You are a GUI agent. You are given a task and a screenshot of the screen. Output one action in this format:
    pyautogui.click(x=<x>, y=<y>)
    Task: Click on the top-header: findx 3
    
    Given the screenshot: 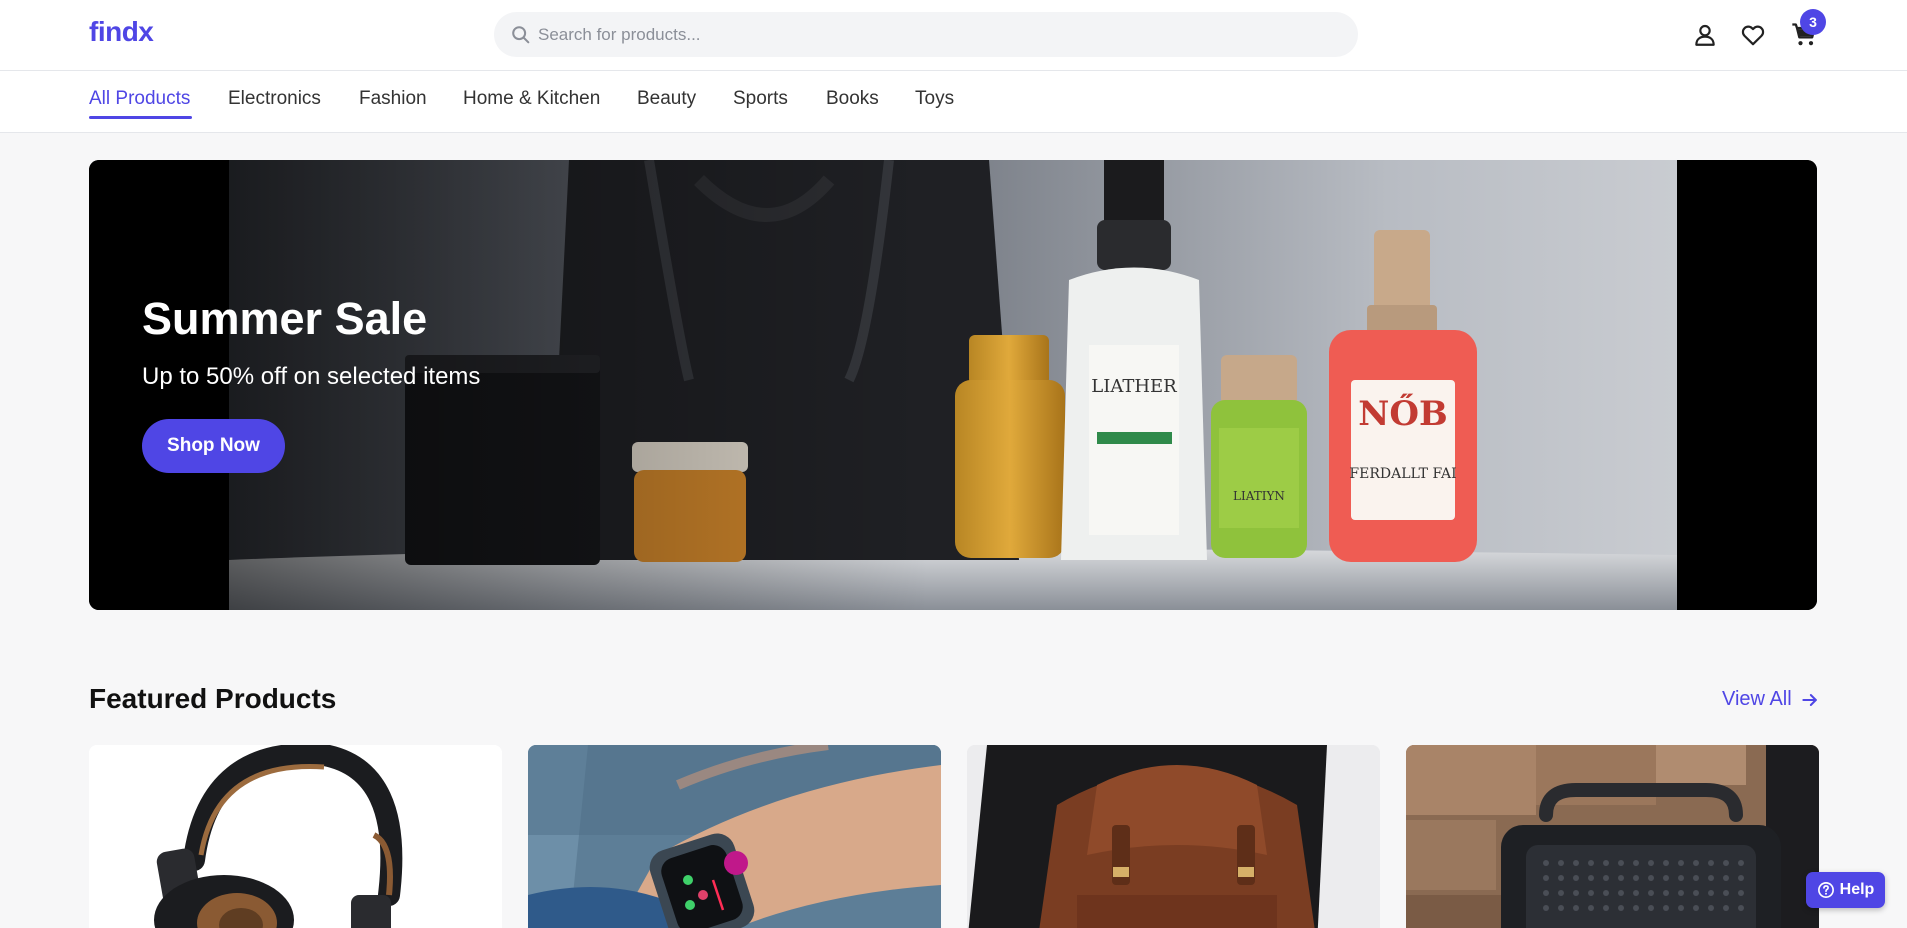 What is the action you would take?
    pyautogui.click(x=953, y=35)
    